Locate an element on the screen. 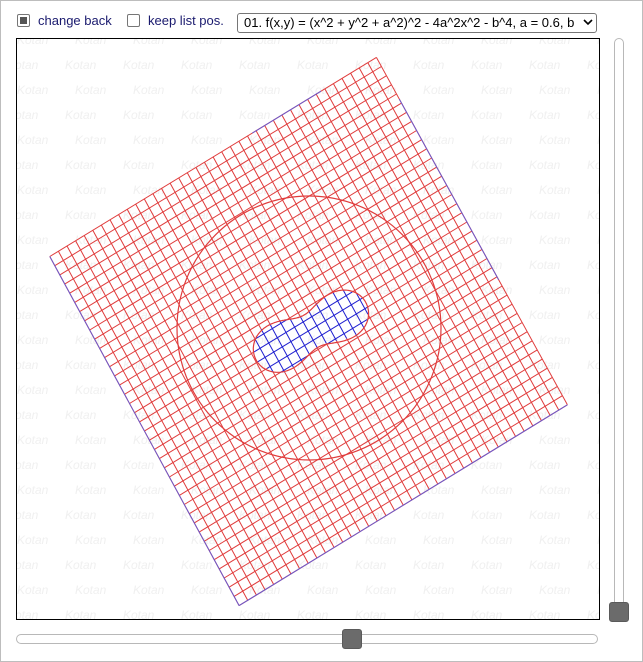  change-back-label: change back is located at coordinates (75, 21).